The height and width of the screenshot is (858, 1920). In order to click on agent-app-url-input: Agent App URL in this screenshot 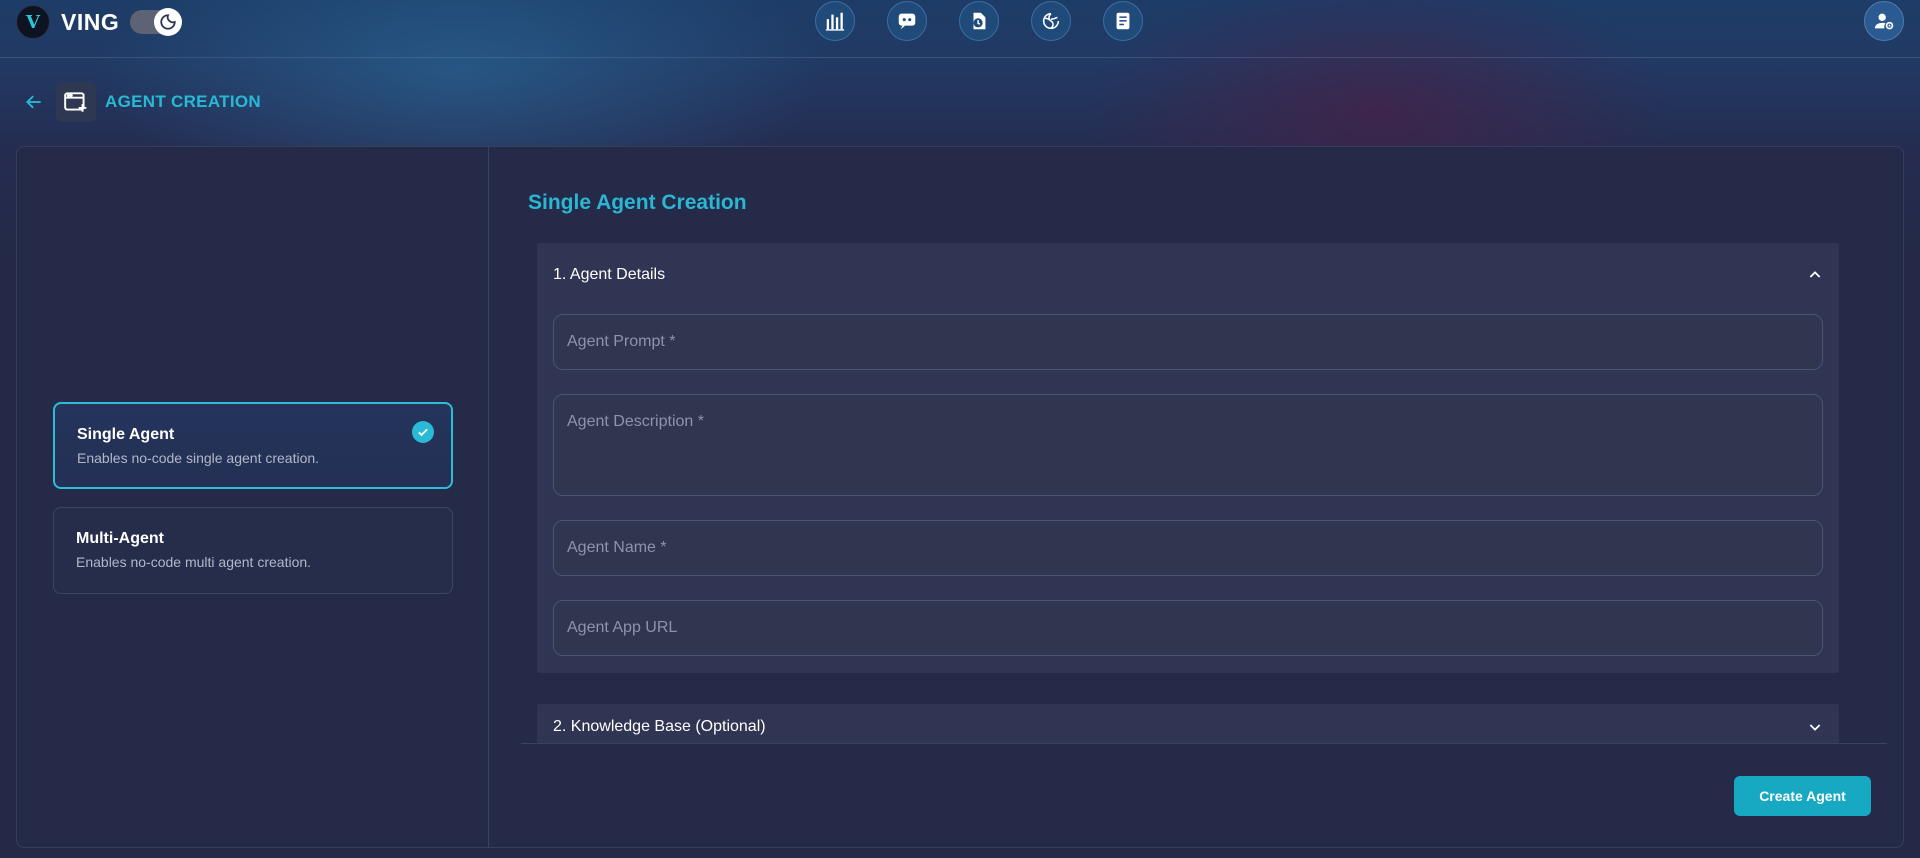, I will do `click(1188, 628)`.